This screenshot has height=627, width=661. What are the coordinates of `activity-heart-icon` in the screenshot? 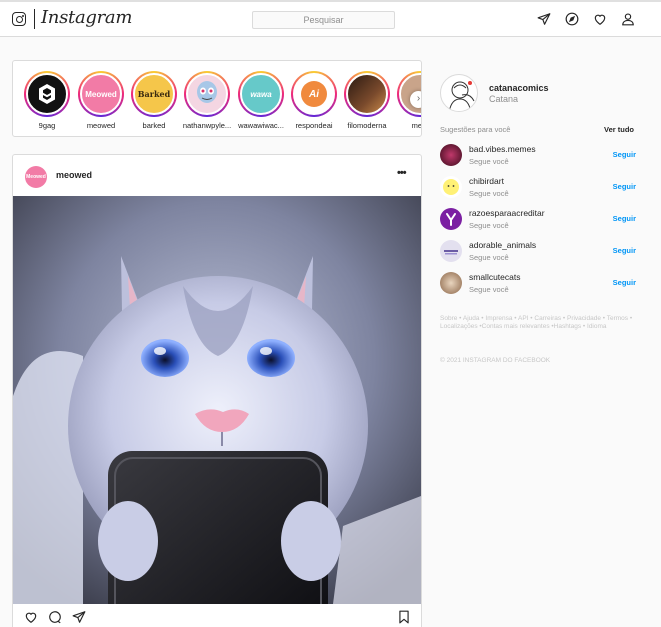 It's located at (600, 19).